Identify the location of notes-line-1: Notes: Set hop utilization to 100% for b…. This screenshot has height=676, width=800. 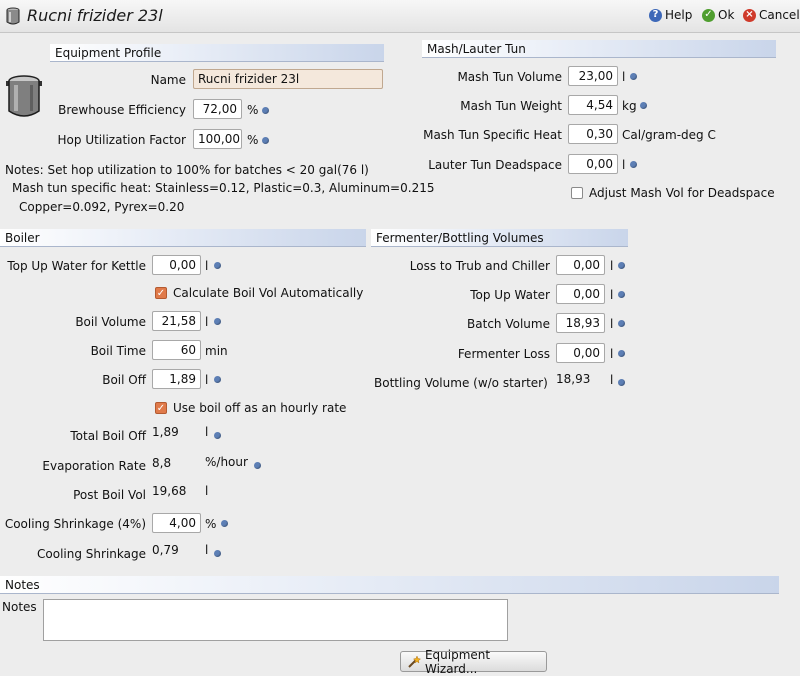
(187, 170).